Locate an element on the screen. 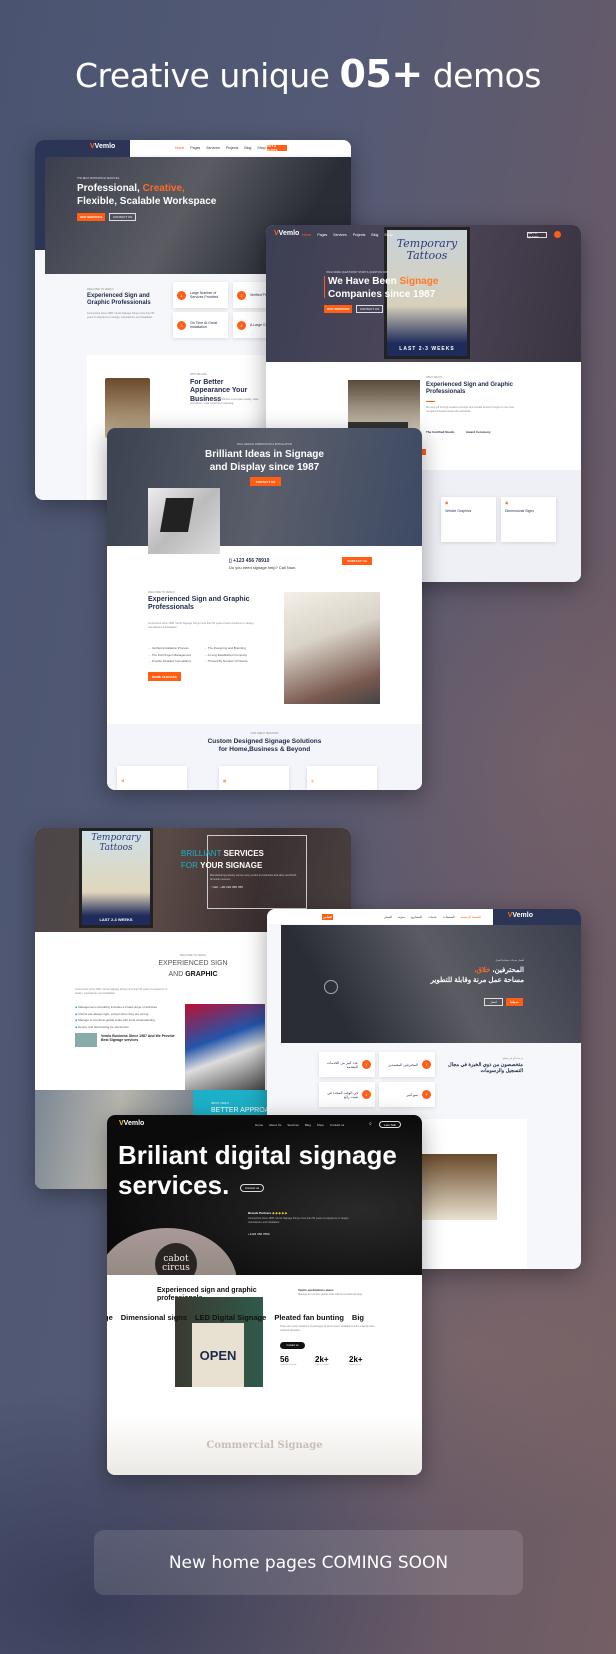 The height and width of the screenshot is (1654, 616). contact-button: Contact us is located at coordinates (252, 1188).